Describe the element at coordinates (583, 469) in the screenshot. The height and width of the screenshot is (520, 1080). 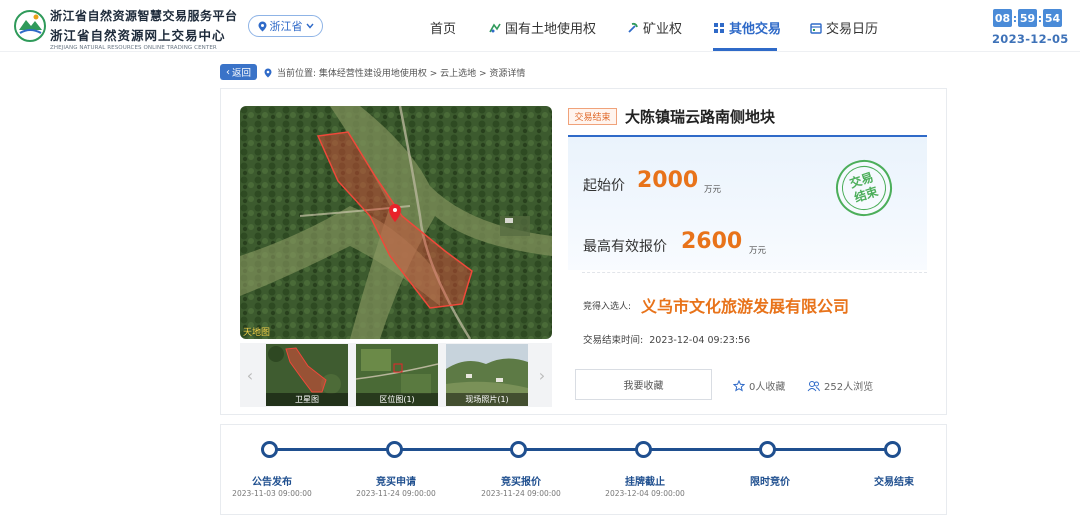
I see `timeline-card` at that location.